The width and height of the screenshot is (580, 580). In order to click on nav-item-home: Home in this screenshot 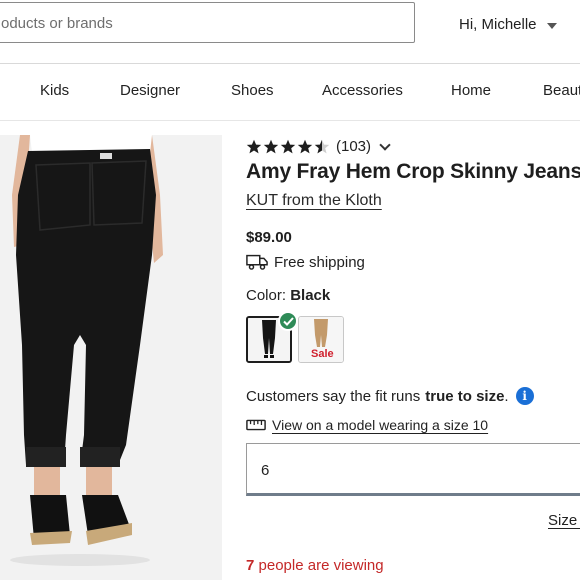, I will do `click(471, 90)`.